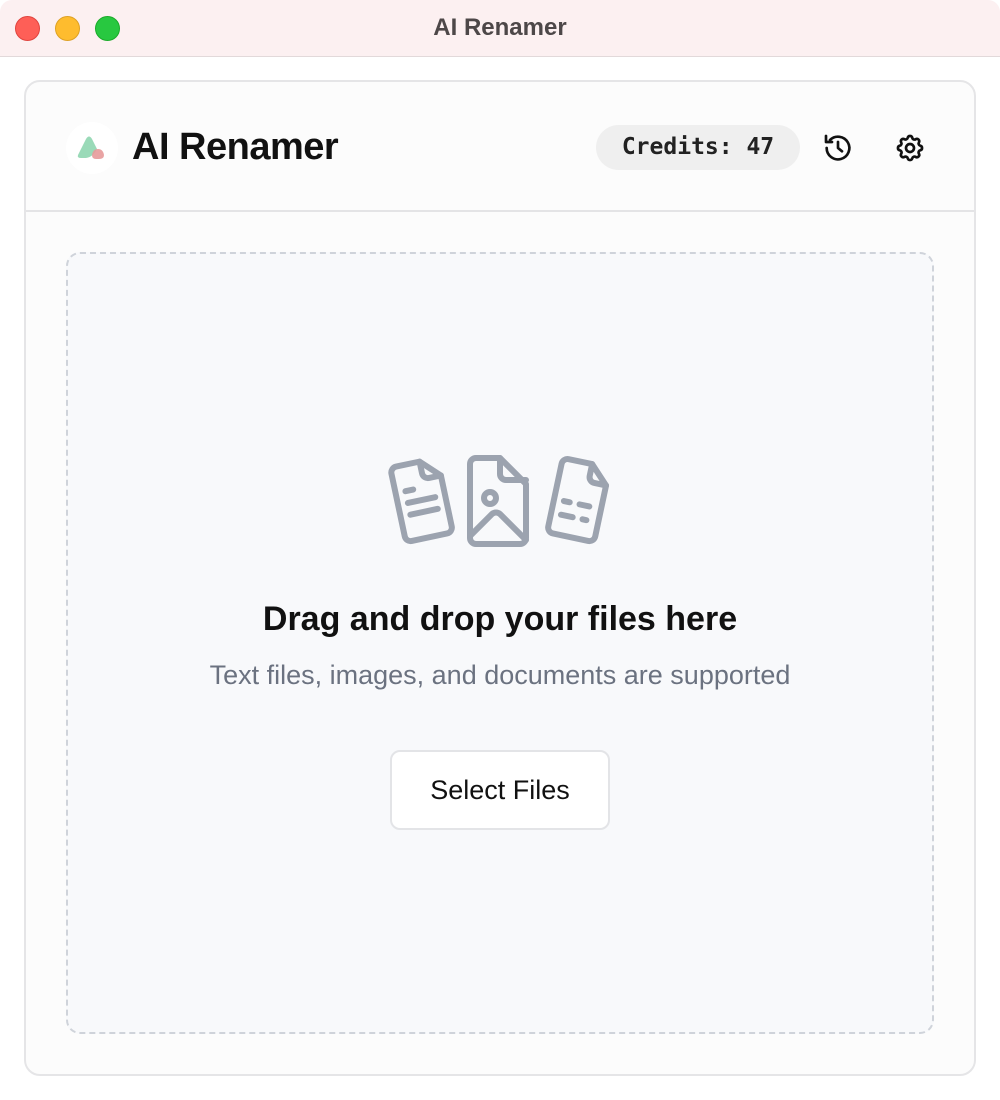 This screenshot has width=1000, height=1100. Describe the element at coordinates (500, 147) in the screenshot. I see `app-header: AI Renamer Credits: 47` at that location.